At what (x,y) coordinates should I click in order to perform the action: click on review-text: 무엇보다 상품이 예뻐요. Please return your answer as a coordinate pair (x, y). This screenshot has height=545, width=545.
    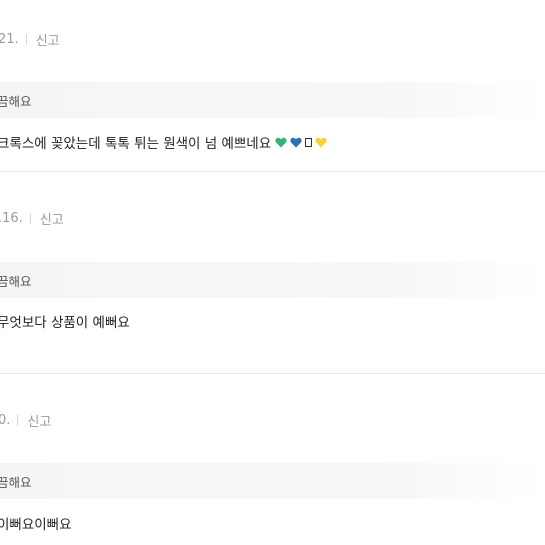
    Looking at the image, I should click on (65, 321).